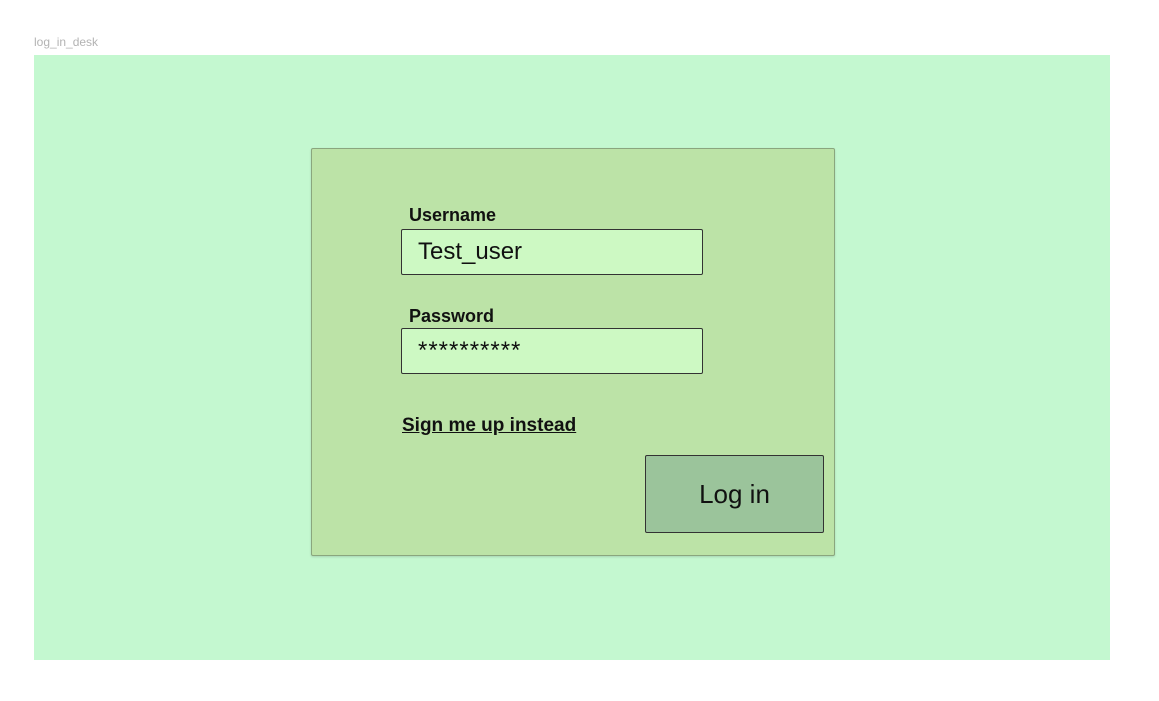  What do you see at coordinates (552, 252) in the screenshot?
I see `username-input` at bounding box center [552, 252].